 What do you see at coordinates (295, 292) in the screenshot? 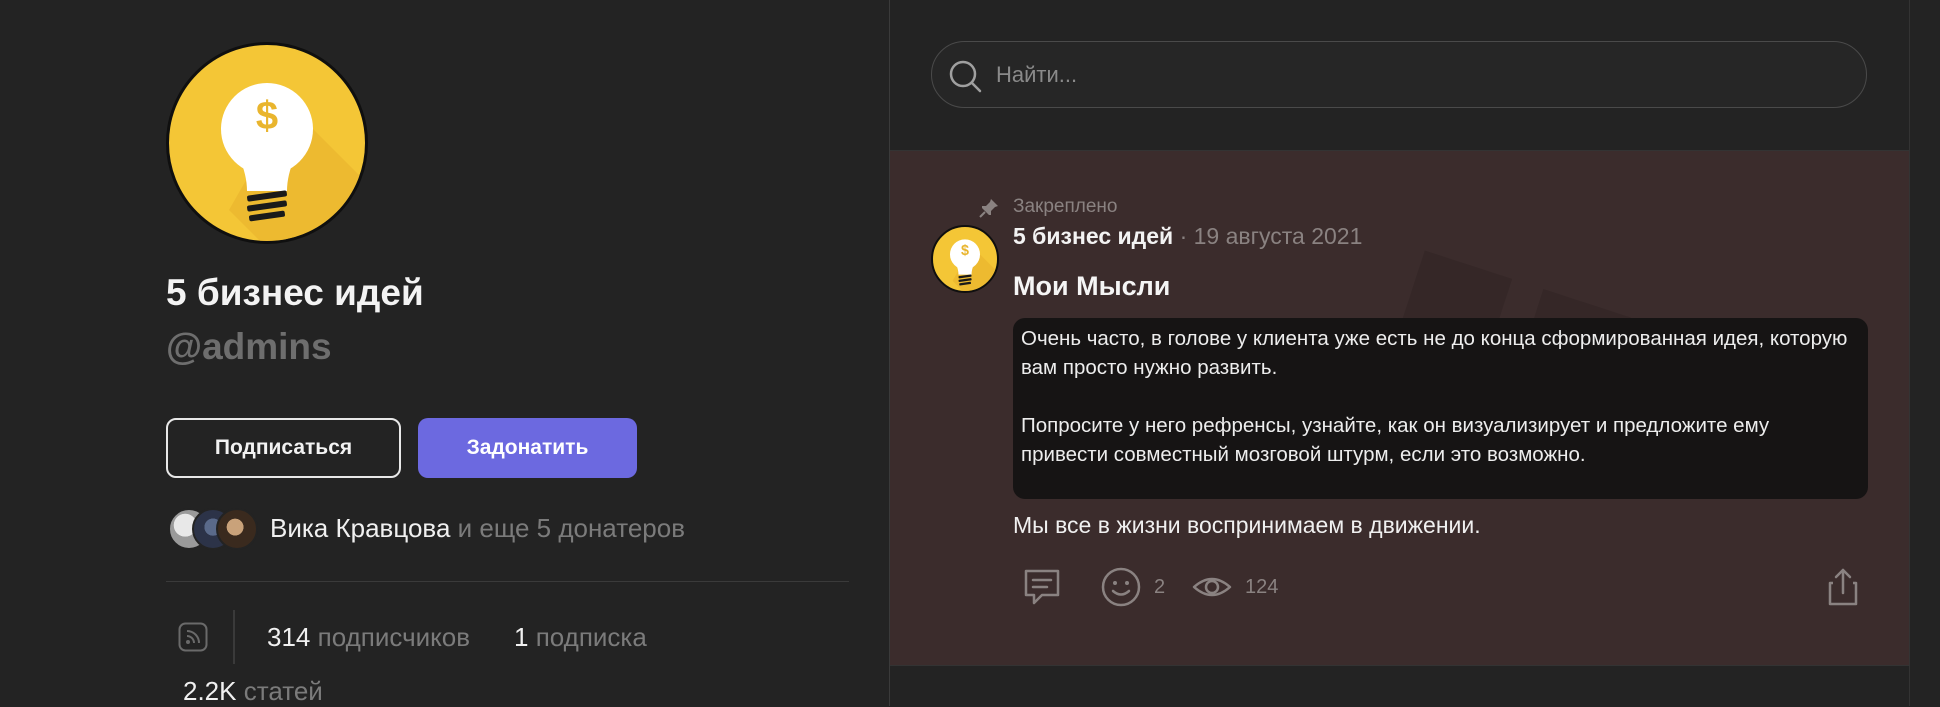
I see `profile-name: 5 бизнес идей` at bounding box center [295, 292].